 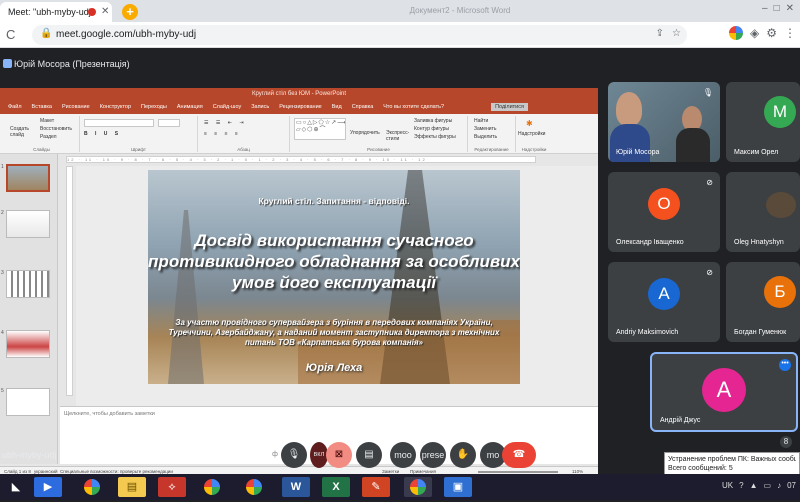 I want to click on participant-tile: Юрій Мосора 🎙, so click(x=664, y=122).